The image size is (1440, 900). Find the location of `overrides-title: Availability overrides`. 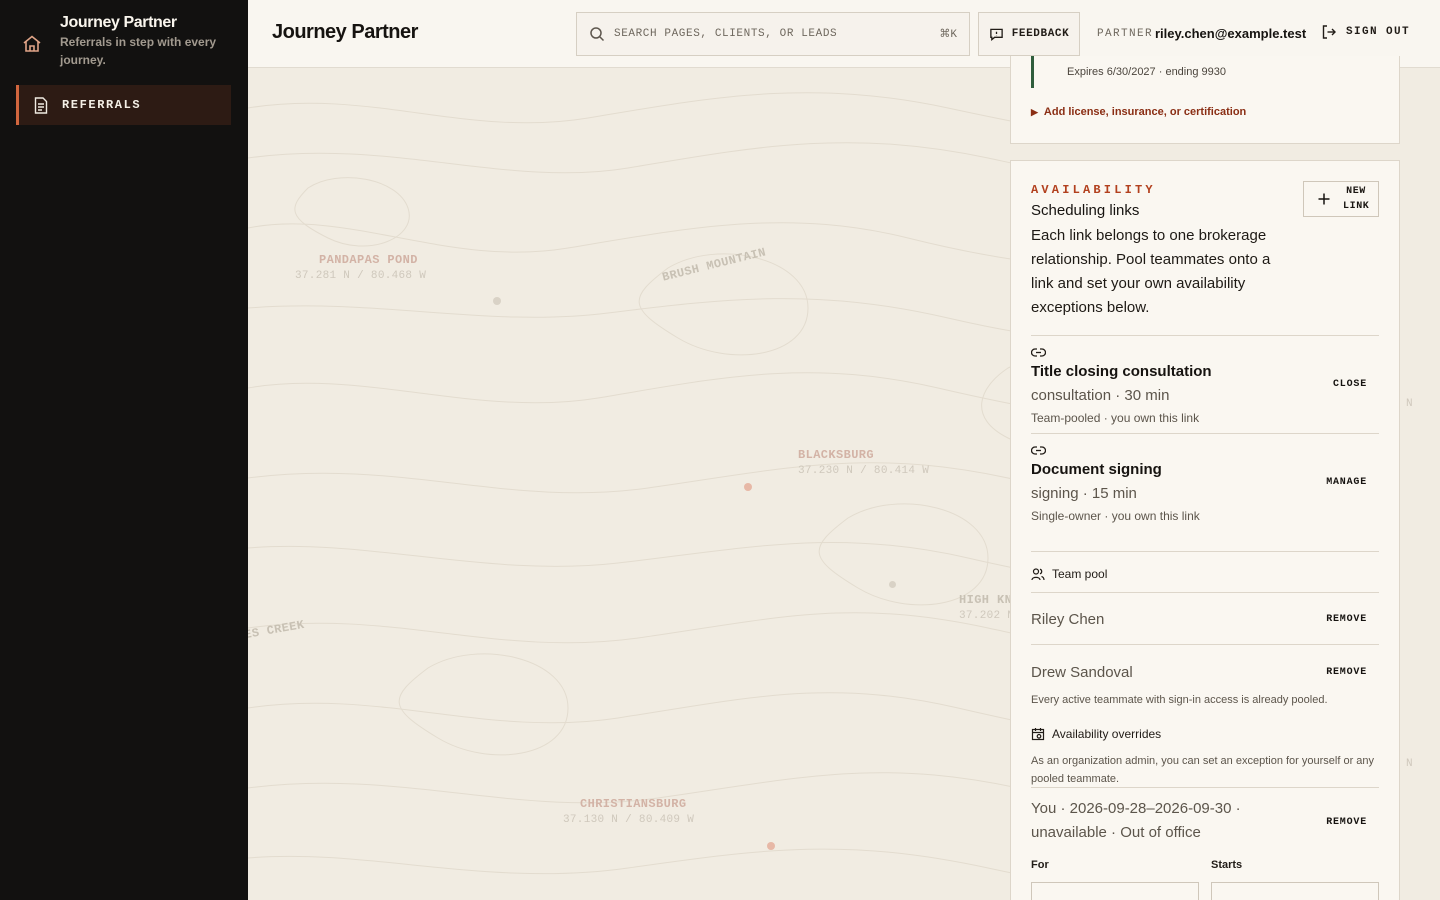

overrides-title: Availability overrides is located at coordinates (1107, 734).